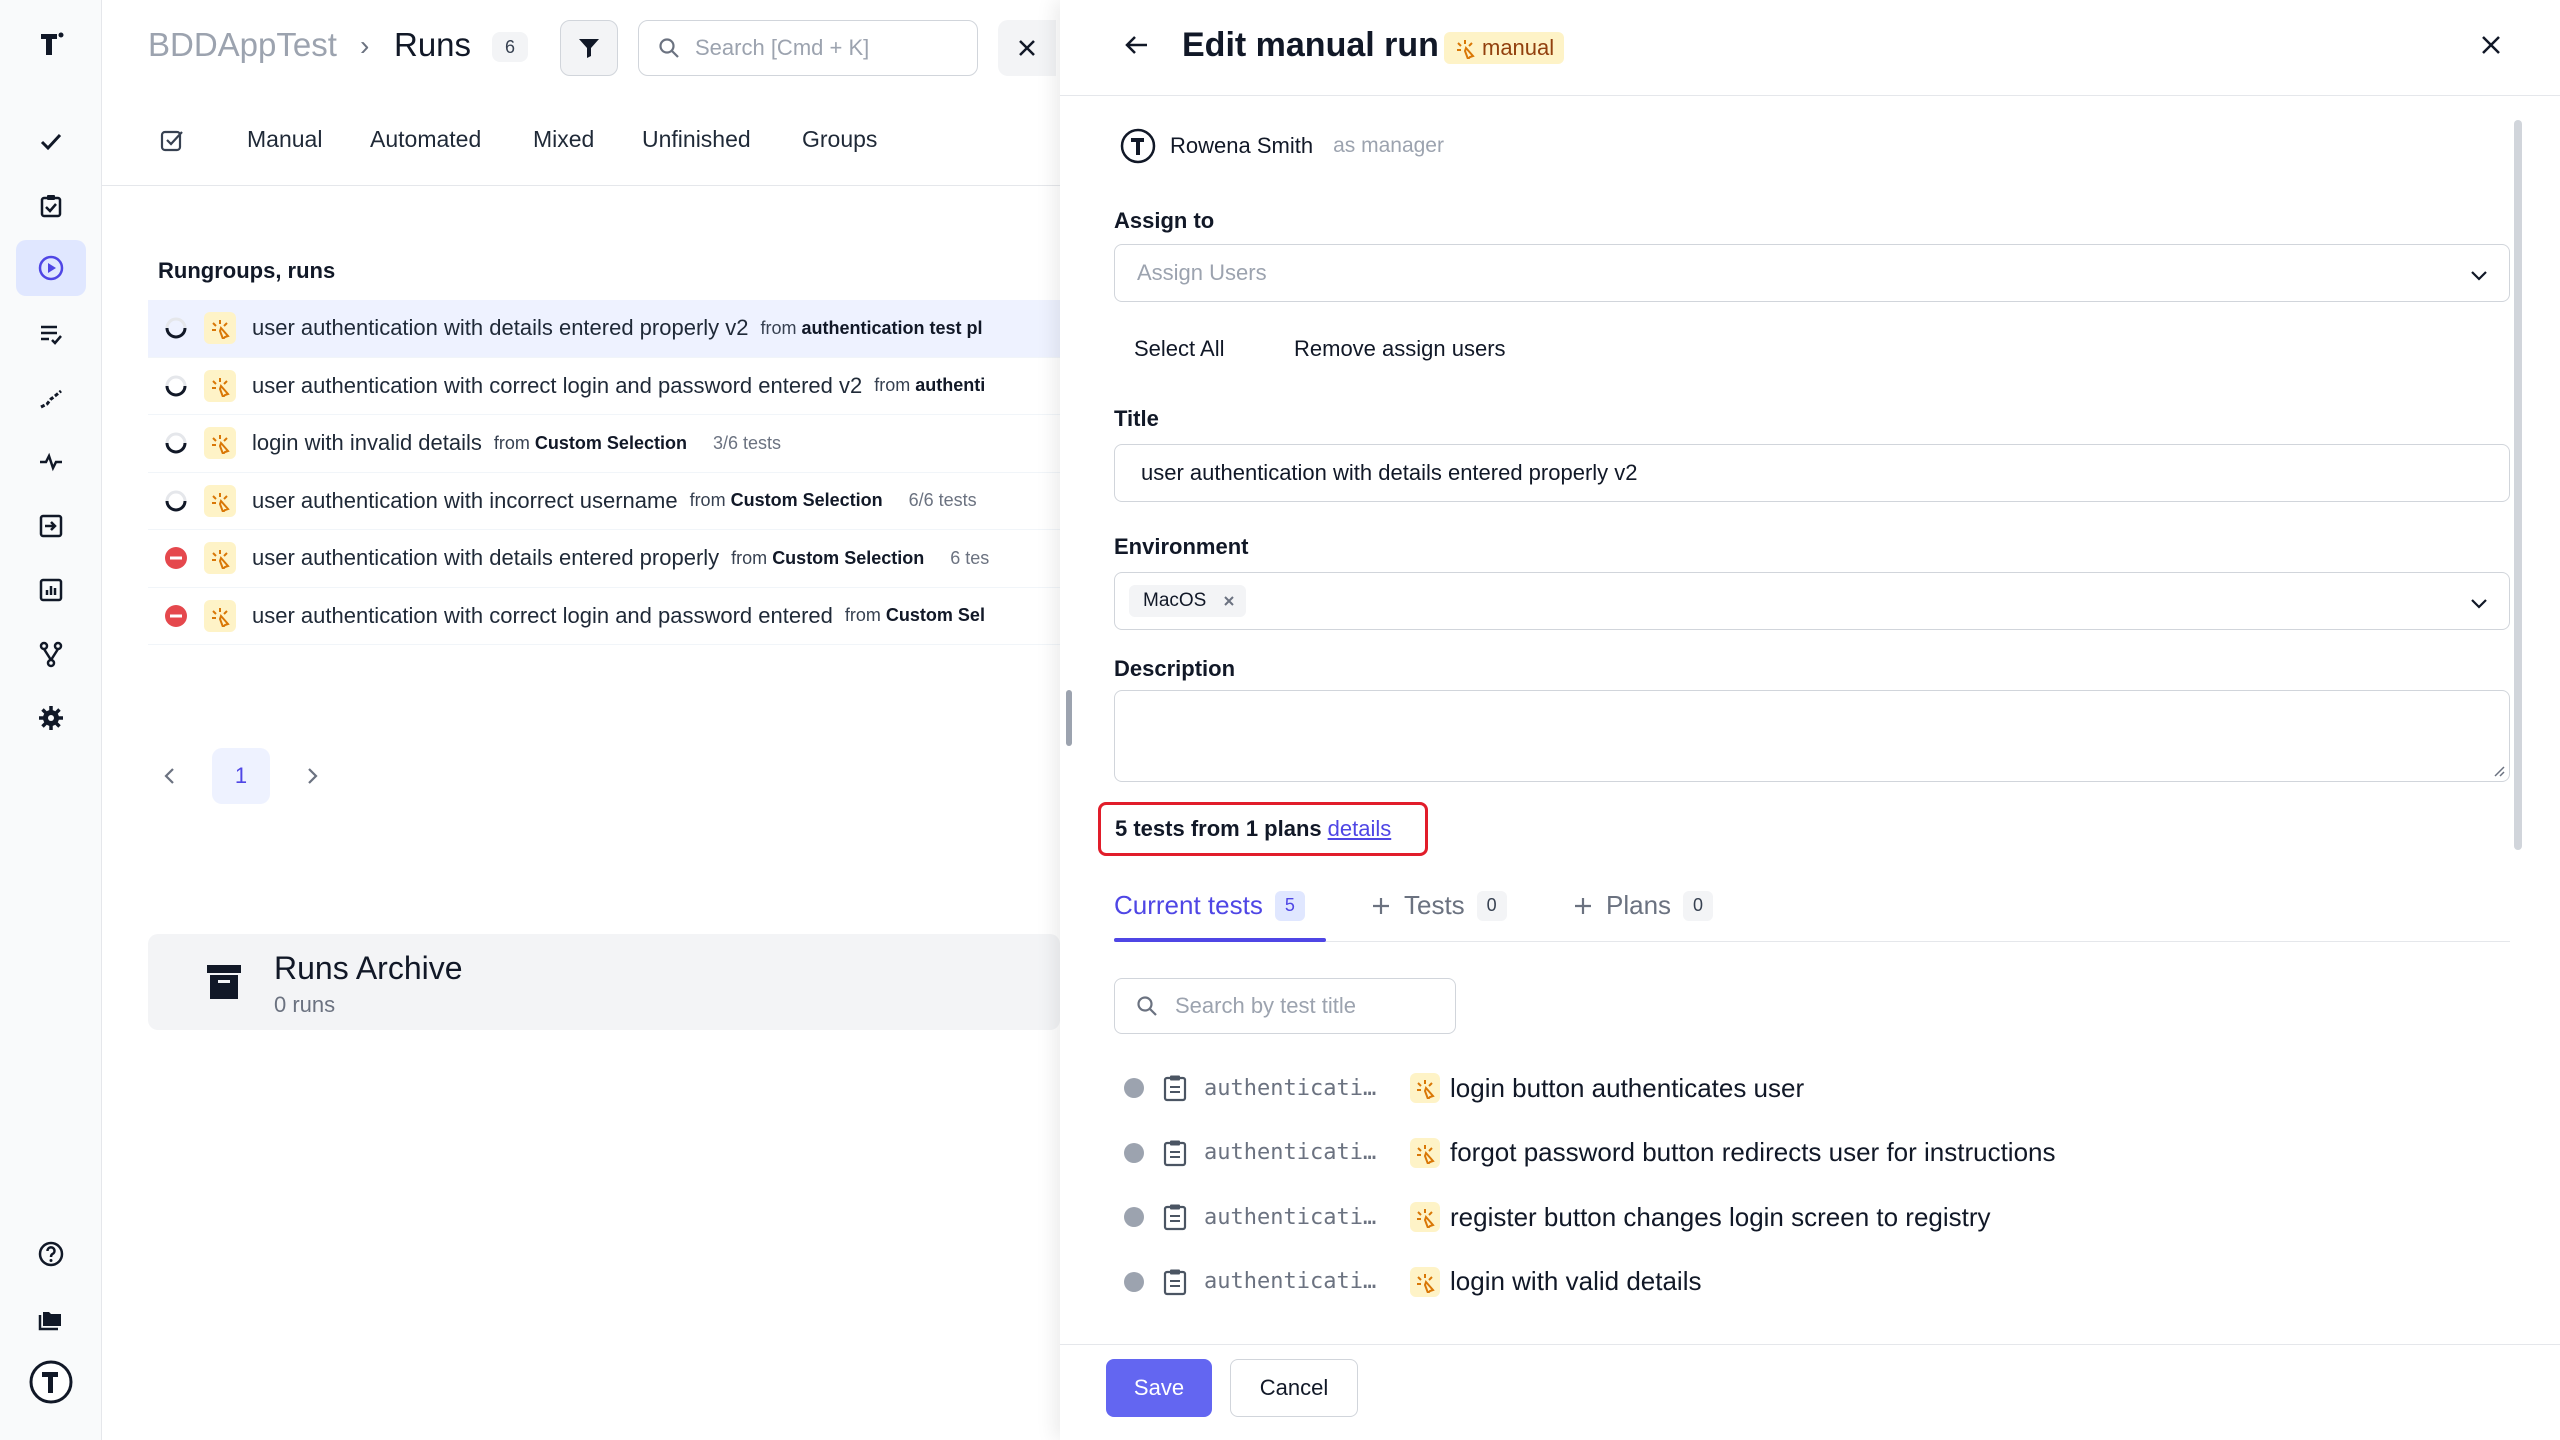 The width and height of the screenshot is (2560, 1440). Describe the element at coordinates (1518, 47) in the screenshot. I see `manual-badge-label: manual` at that location.